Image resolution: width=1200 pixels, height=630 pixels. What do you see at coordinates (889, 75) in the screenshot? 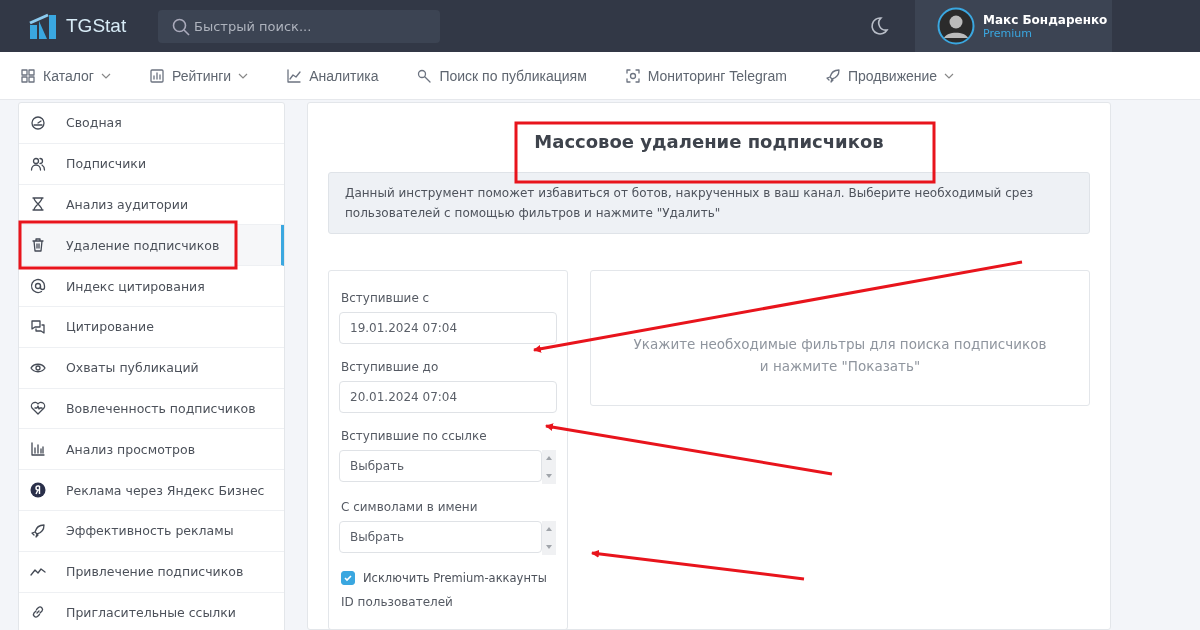
I see `nav-menu-item: Продвижение` at bounding box center [889, 75].